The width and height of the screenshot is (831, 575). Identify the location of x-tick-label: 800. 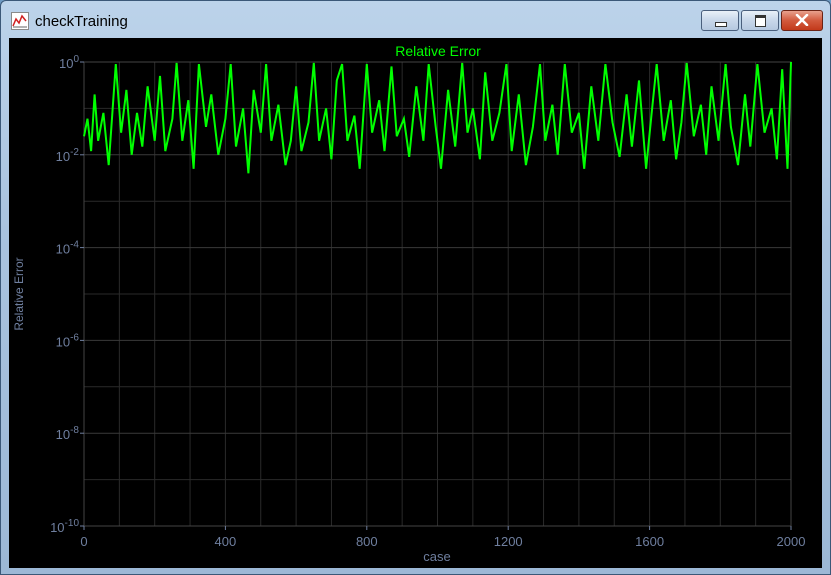
(367, 541).